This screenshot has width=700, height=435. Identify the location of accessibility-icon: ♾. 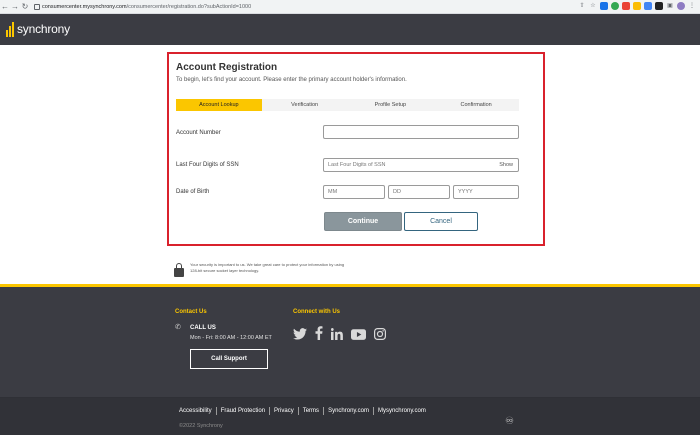
(509, 421).